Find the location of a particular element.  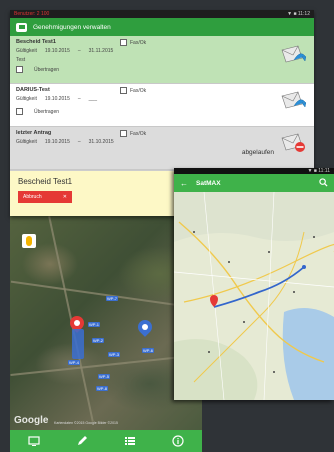

waypoint-pin-icon is located at coordinates (145, 327).